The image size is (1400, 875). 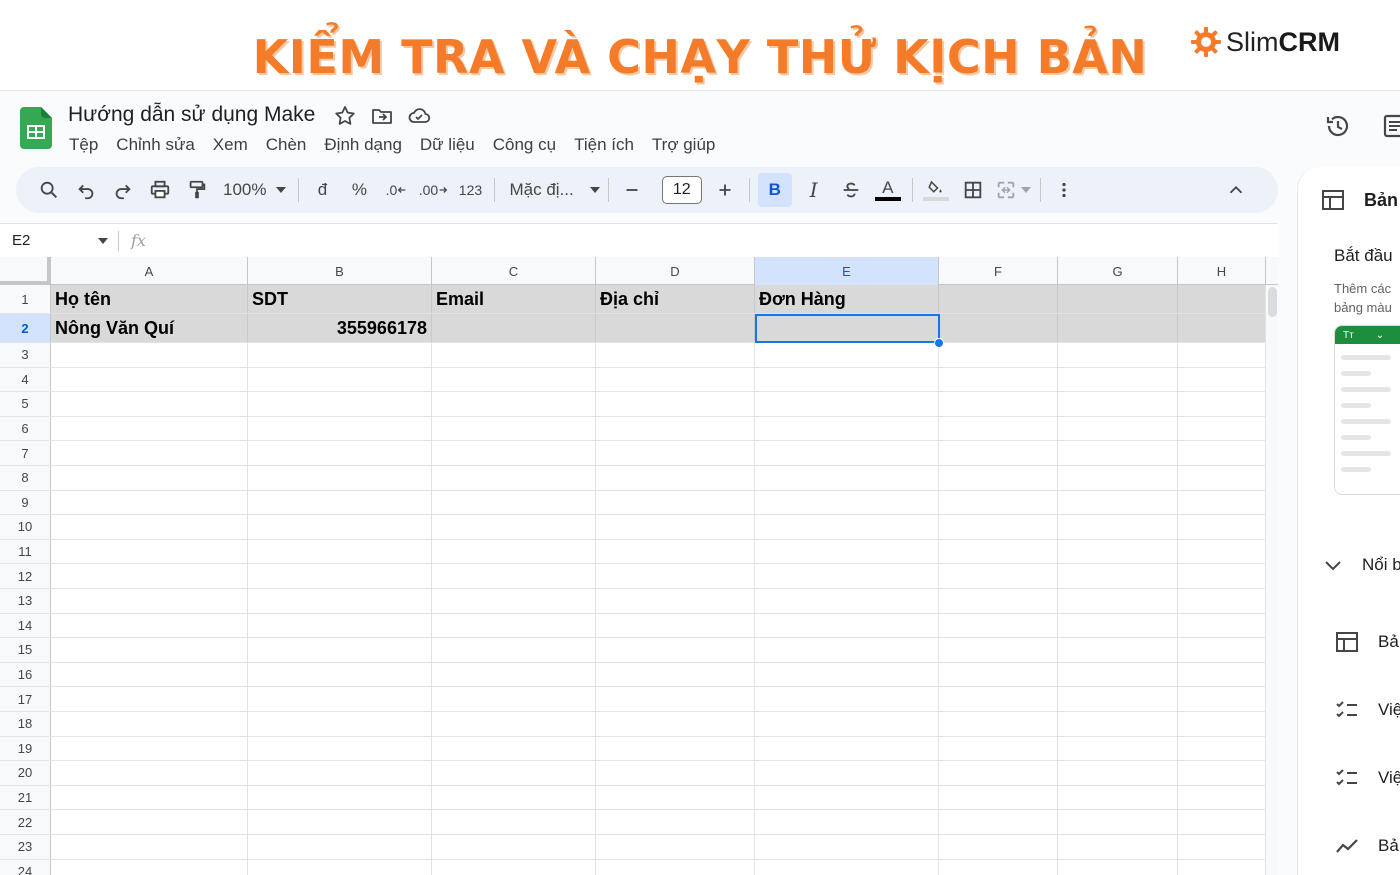 What do you see at coordinates (1222, 847) in the screenshot?
I see `cell-h23` at bounding box center [1222, 847].